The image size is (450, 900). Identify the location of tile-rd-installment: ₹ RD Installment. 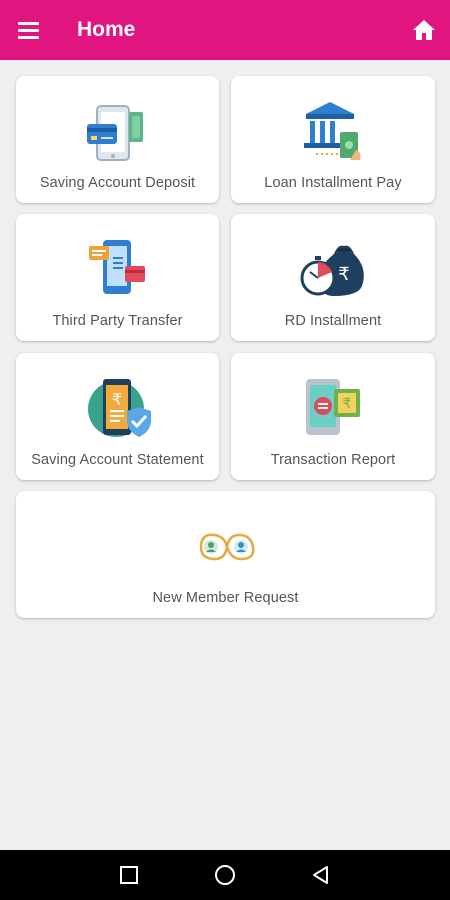
(333, 277).